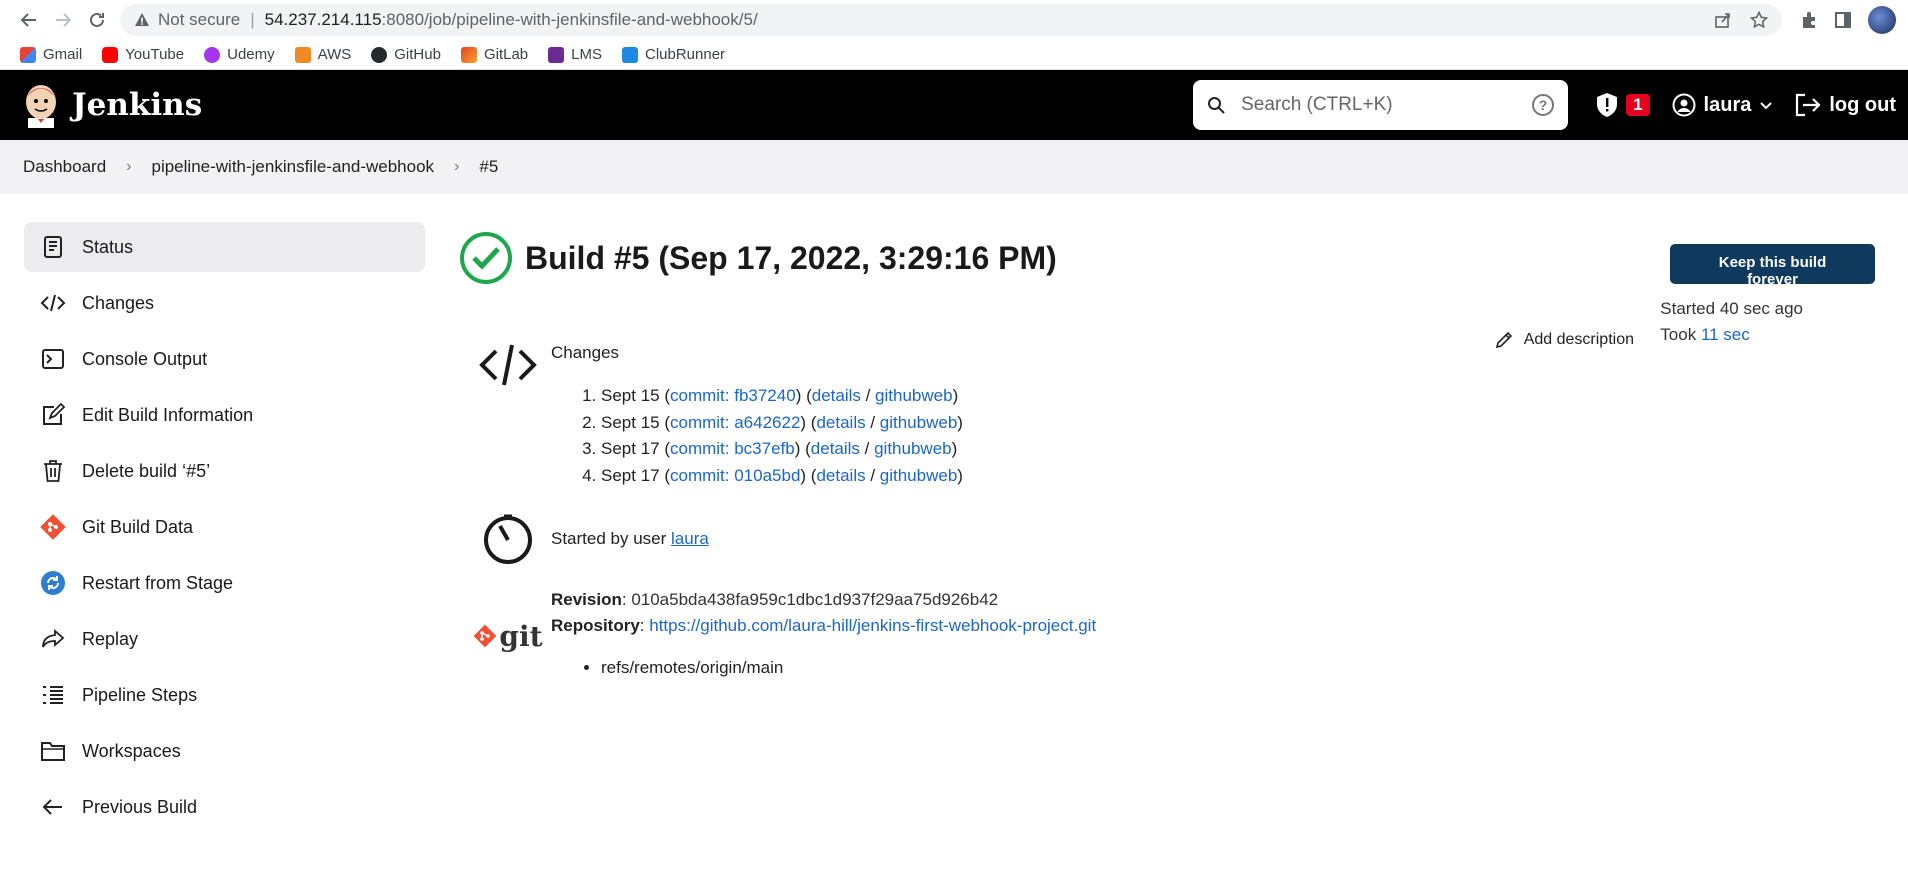 This screenshot has width=1908, height=871. What do you see at coordinates (494, 54) in the screenshot?
I see `bookmark-gitlab: GitLab` at bounding box center [494, 54].